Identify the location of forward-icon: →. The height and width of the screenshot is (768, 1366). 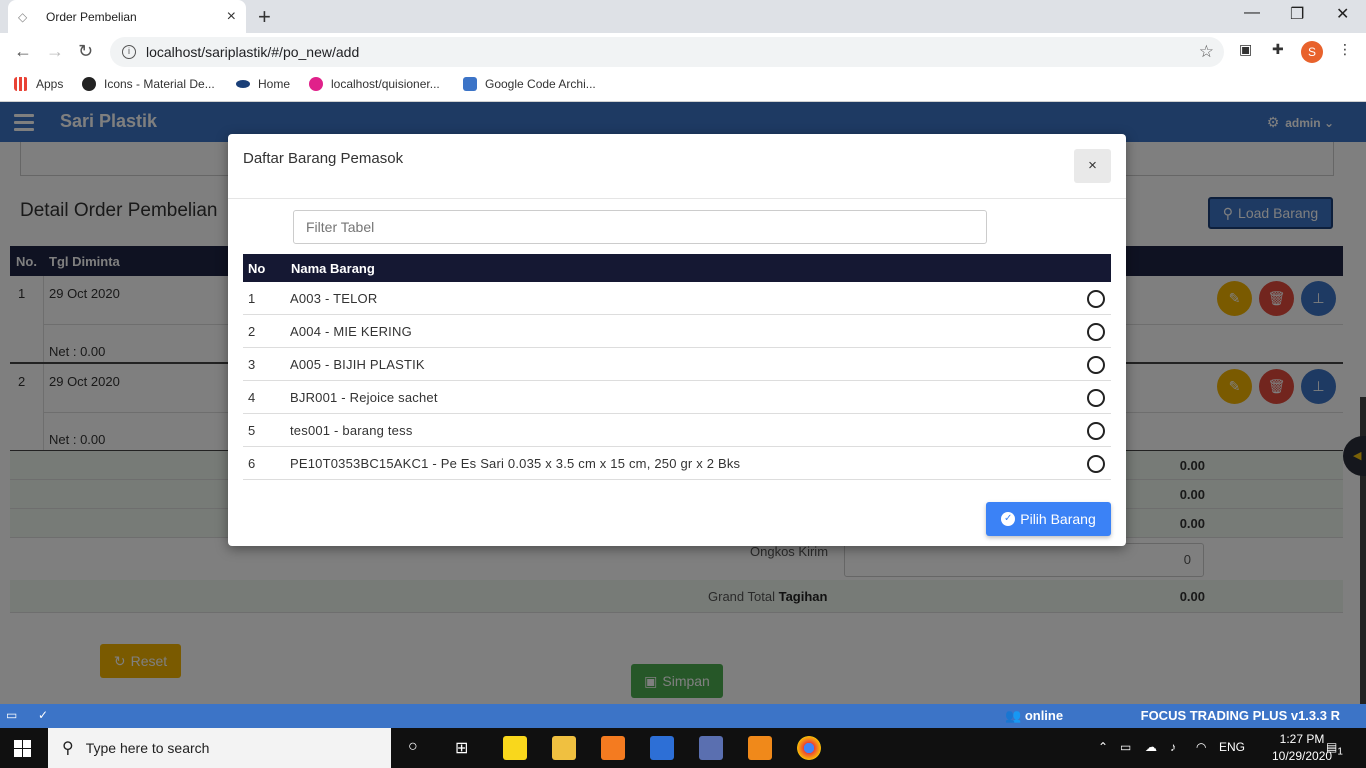
(55, 51).